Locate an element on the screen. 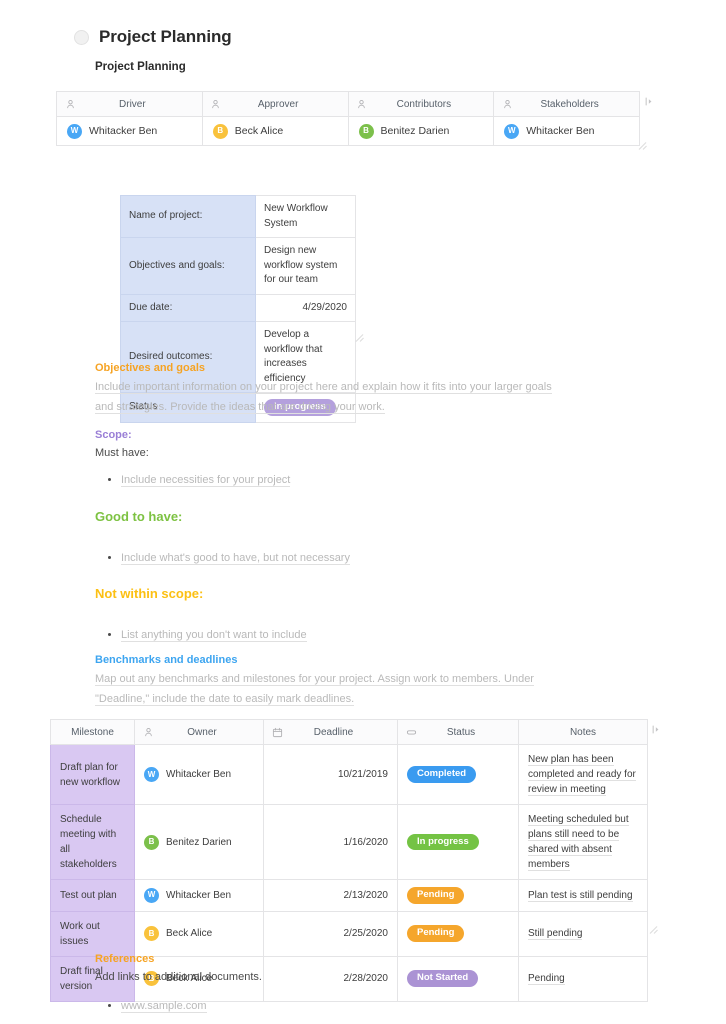 This screenshot has width=726, height=1024. roles-cell-approver: B Beck Alice is located at coordinates (275, 131).